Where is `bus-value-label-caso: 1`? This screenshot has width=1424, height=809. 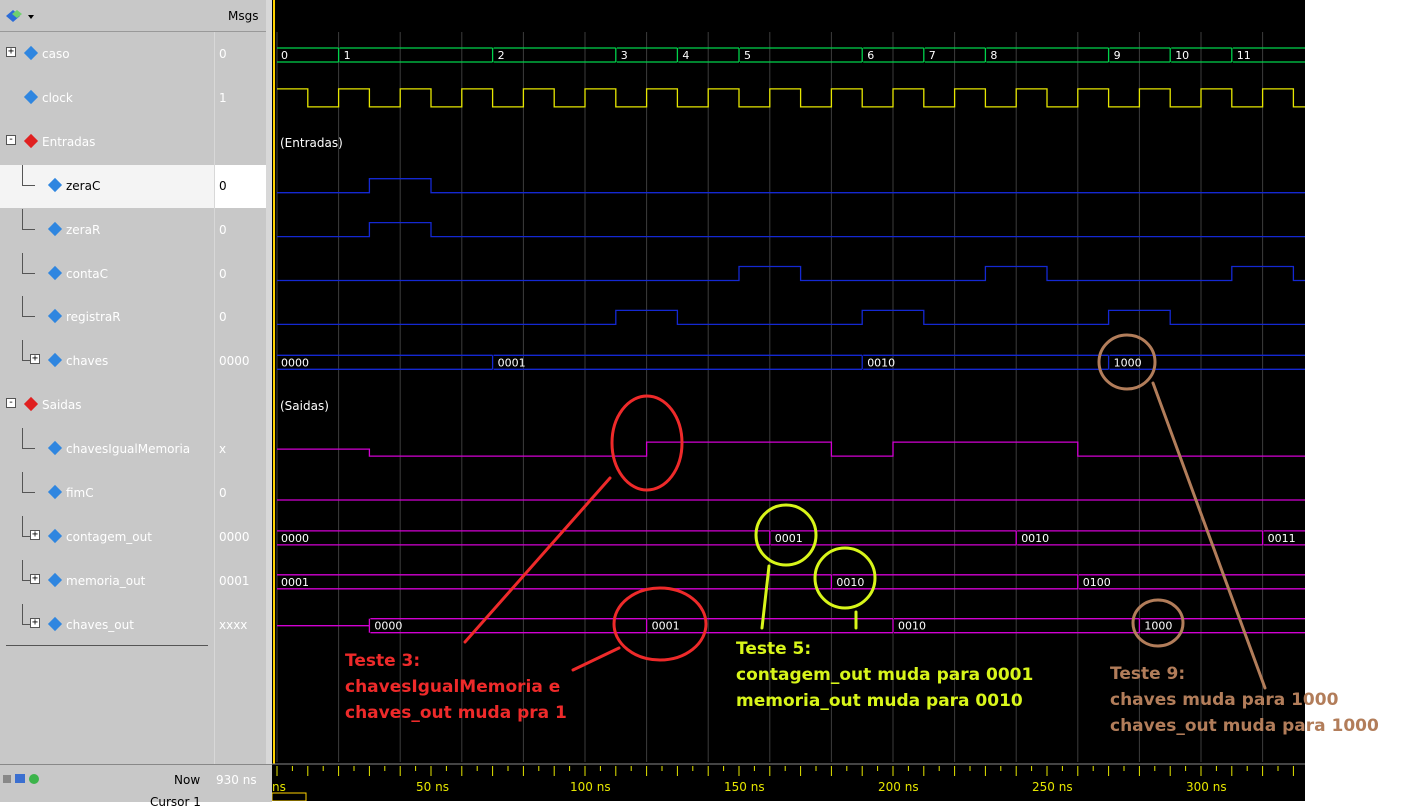 bus-value-label-caso: 1 is located at coordinates (347, 55).